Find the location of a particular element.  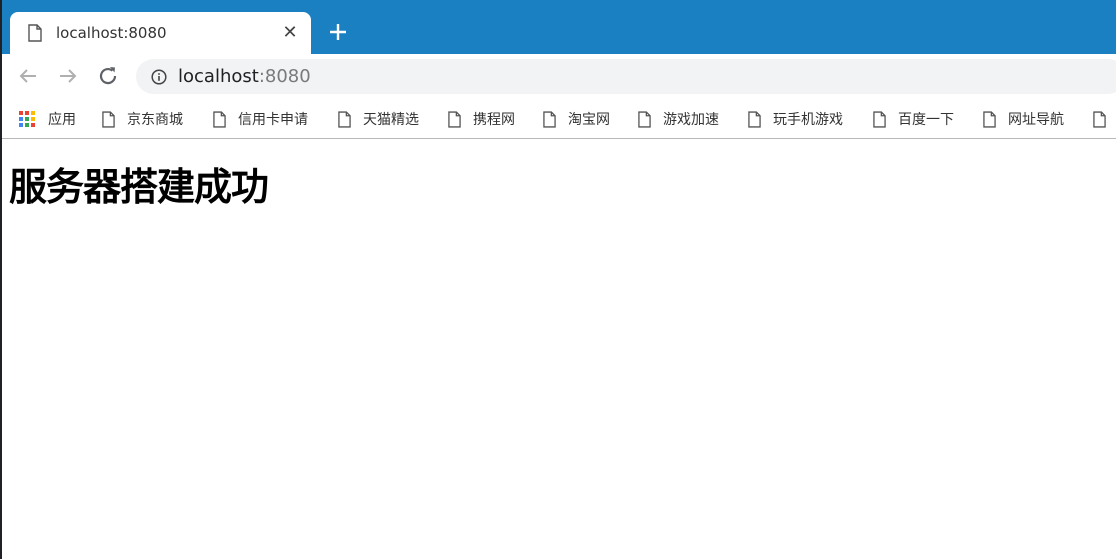

apps-grid-icon is located at coordinates (27, 119).